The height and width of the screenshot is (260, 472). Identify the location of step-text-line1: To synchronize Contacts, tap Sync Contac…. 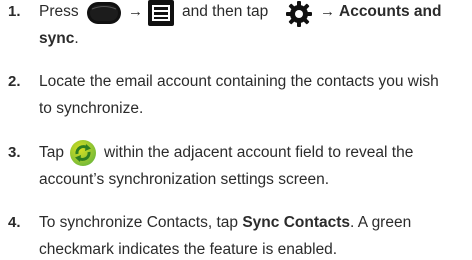
(225, 222).